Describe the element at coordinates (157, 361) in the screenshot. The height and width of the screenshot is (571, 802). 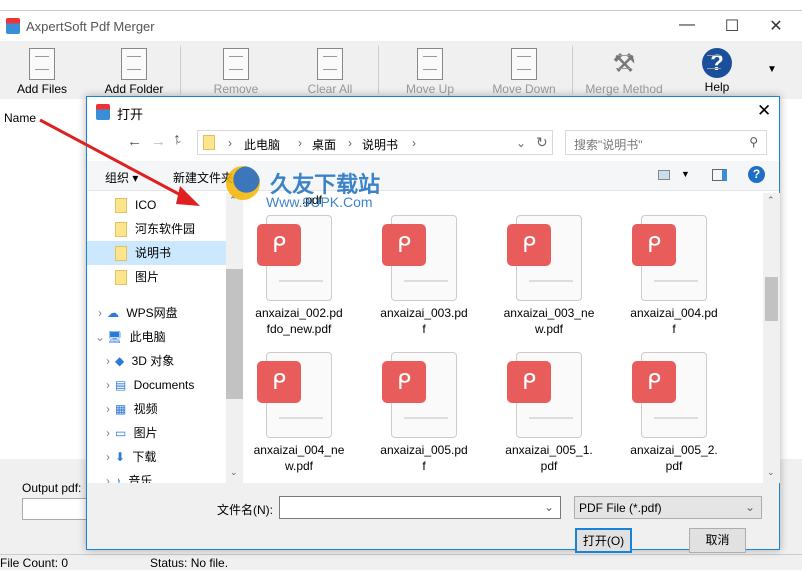
I see `nav-item: › ◆ 3D 对象` at that location.